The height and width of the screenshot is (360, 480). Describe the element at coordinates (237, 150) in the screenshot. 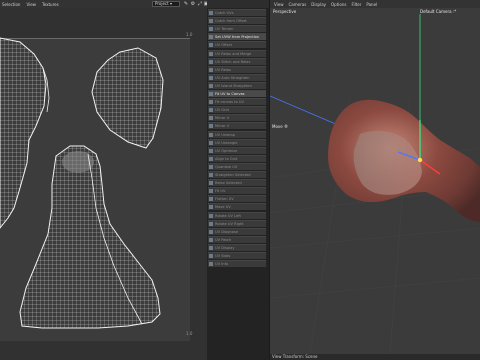

I see `command-item: UV Optimize` at that location.